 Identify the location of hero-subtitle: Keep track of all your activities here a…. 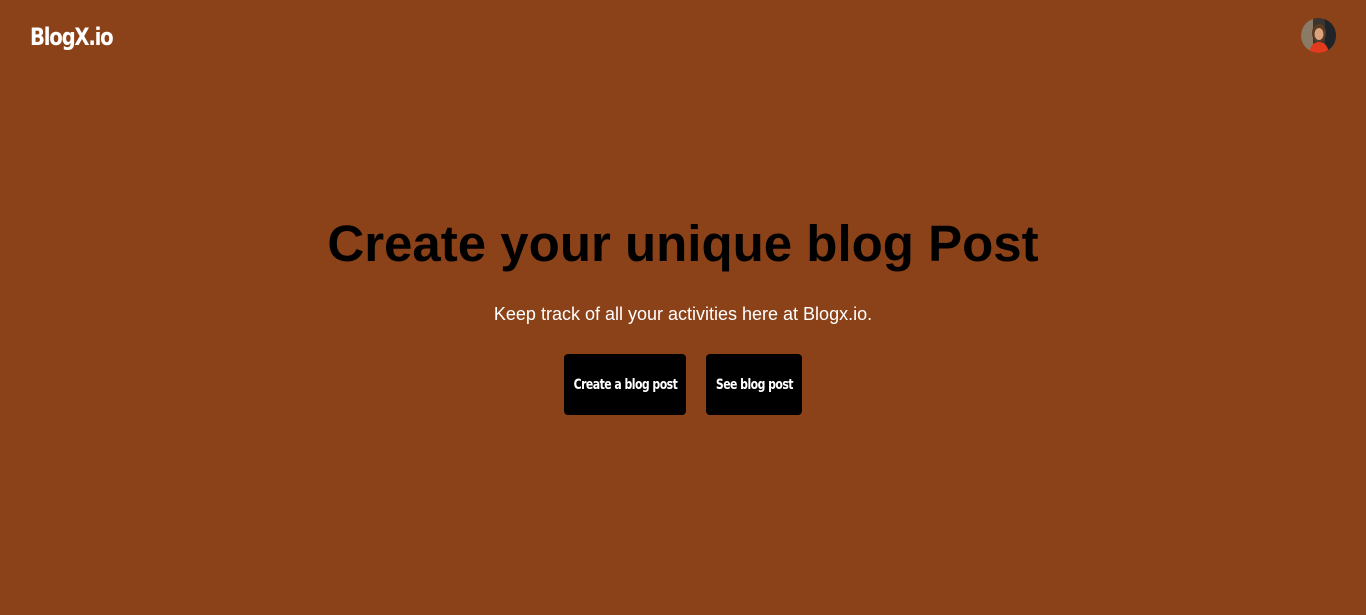
(683, 314).